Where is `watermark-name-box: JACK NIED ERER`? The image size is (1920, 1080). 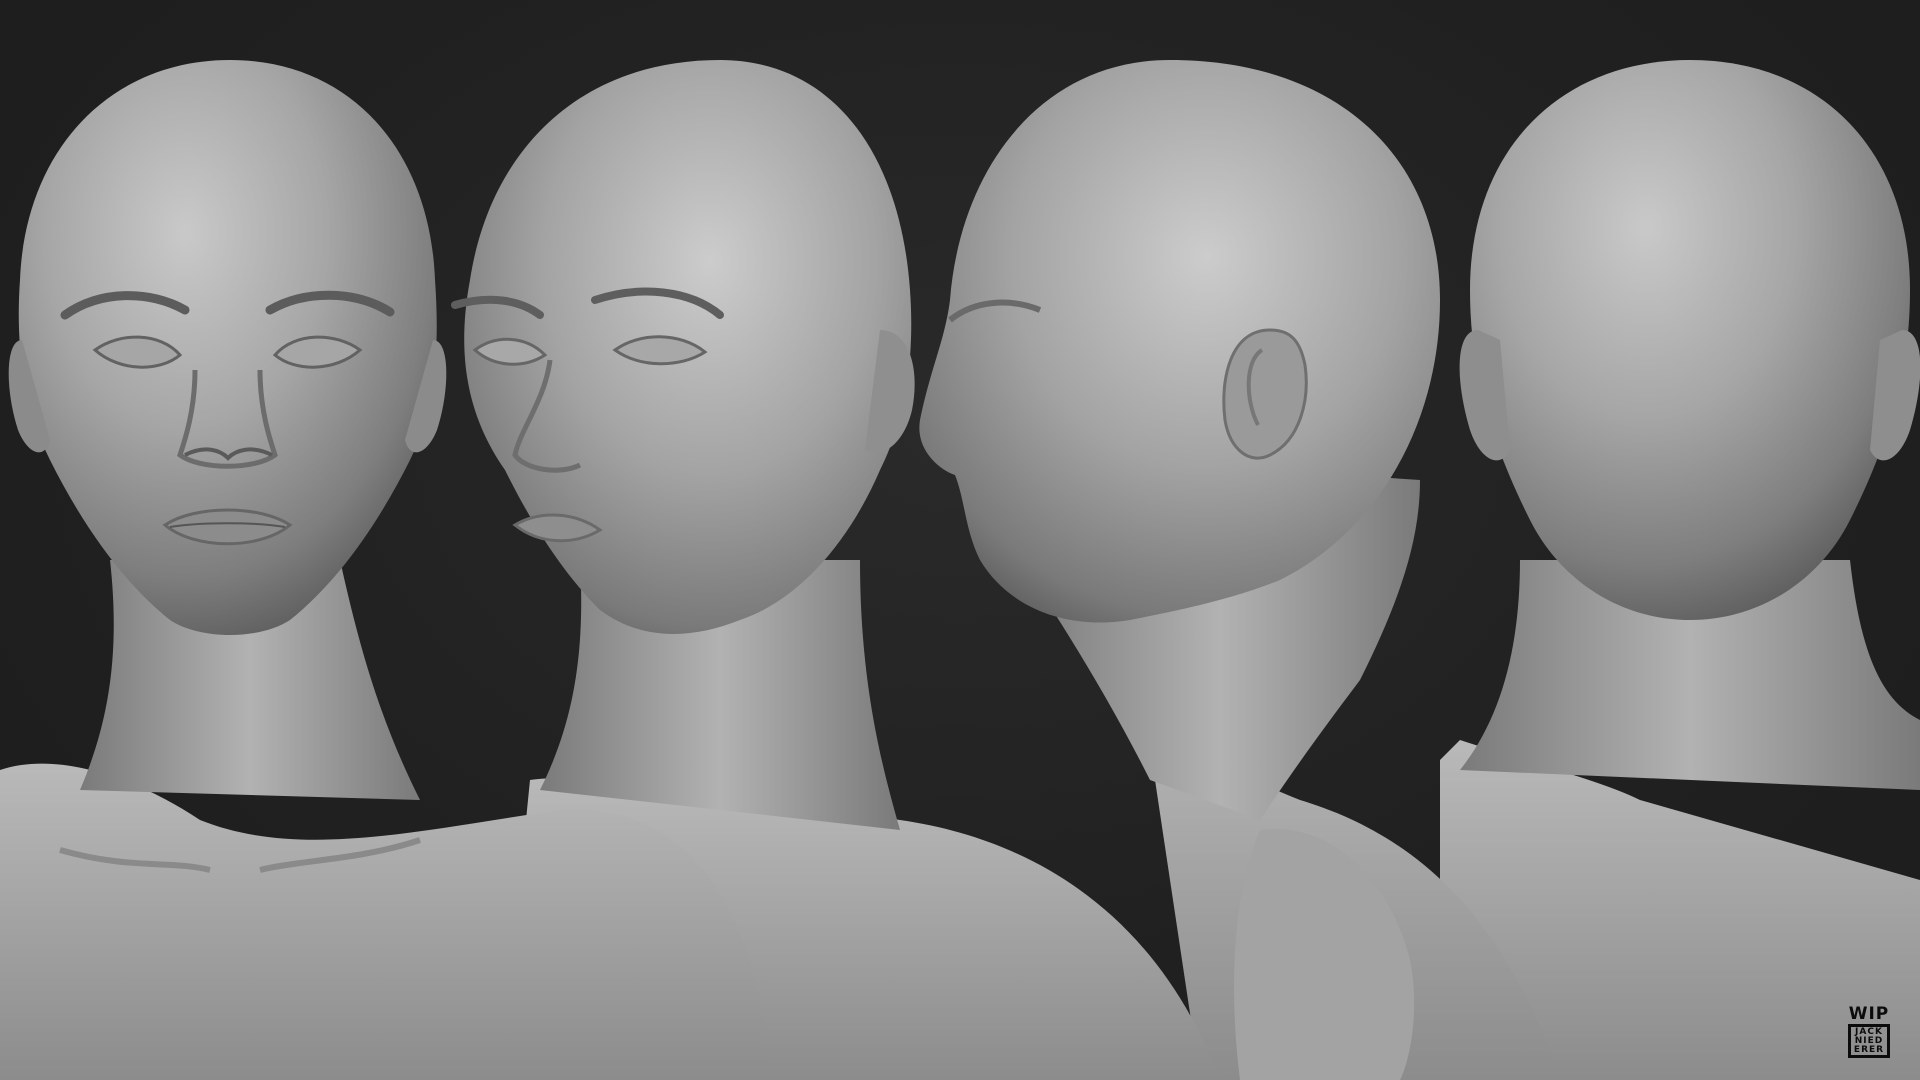
watermark-name-box: JACK NIED ERER is located at coordinates (1869, 1041).